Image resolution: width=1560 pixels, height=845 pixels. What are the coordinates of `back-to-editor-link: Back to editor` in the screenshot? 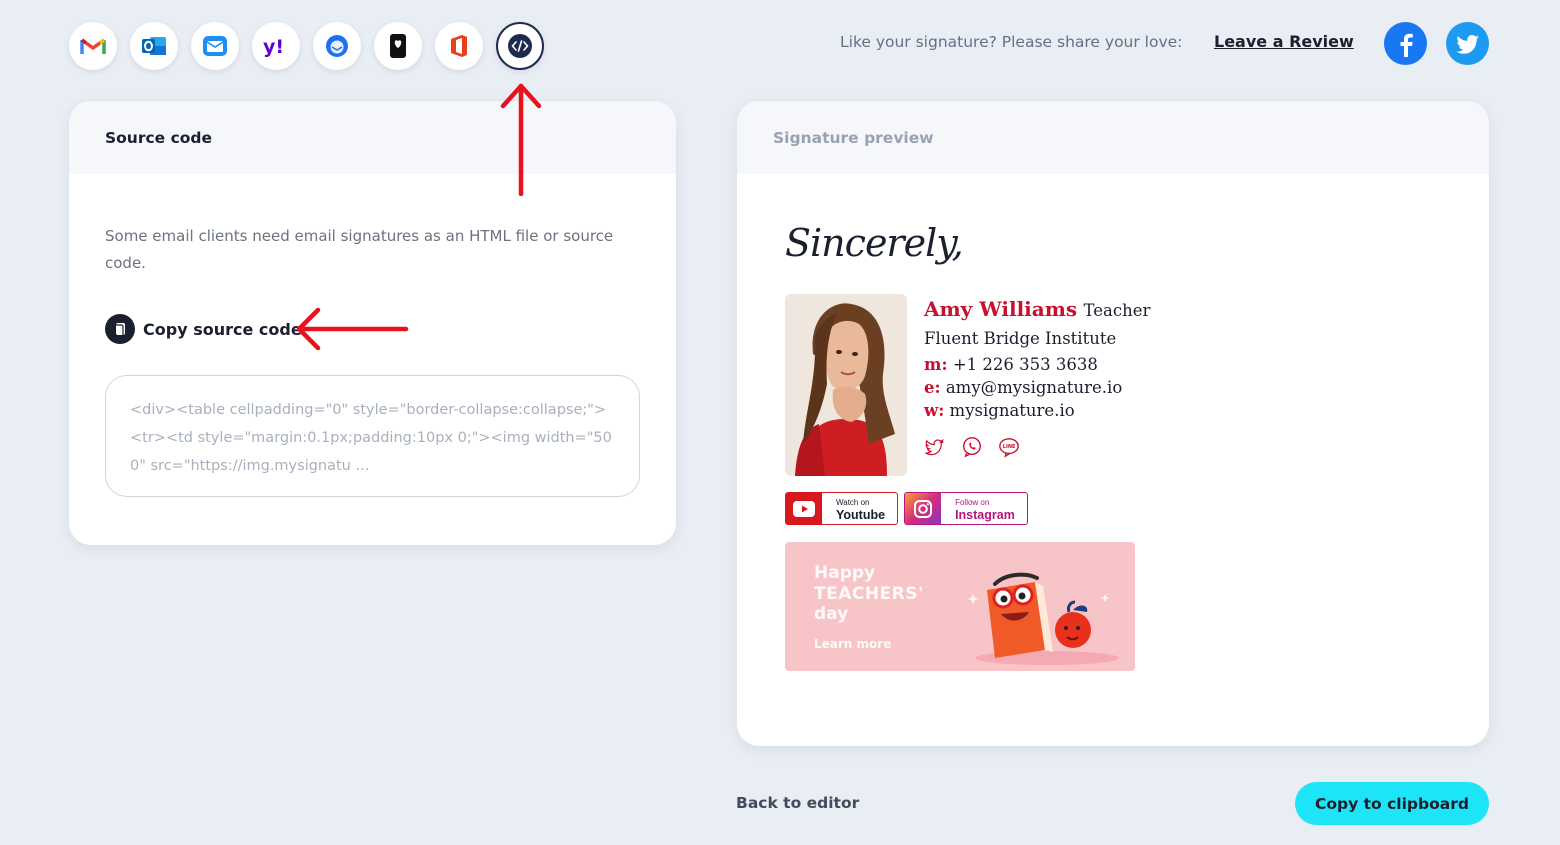 It's located at (797, 803).